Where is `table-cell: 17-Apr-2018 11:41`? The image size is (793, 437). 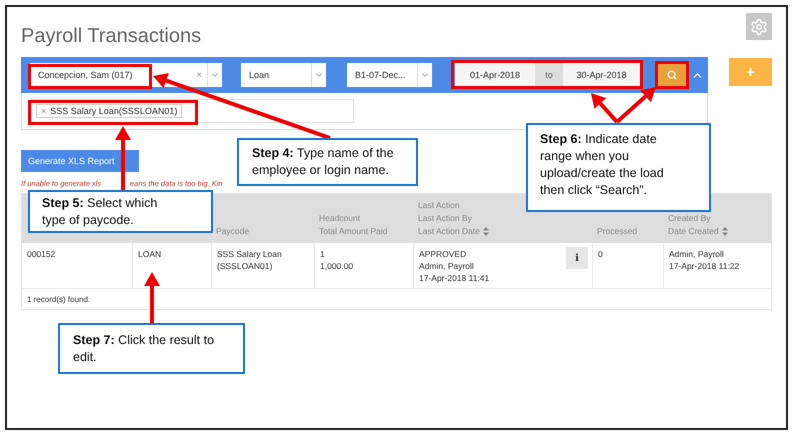
table-cell: 17-Apr-2018 11:41 is located at coordinates (454, 278).